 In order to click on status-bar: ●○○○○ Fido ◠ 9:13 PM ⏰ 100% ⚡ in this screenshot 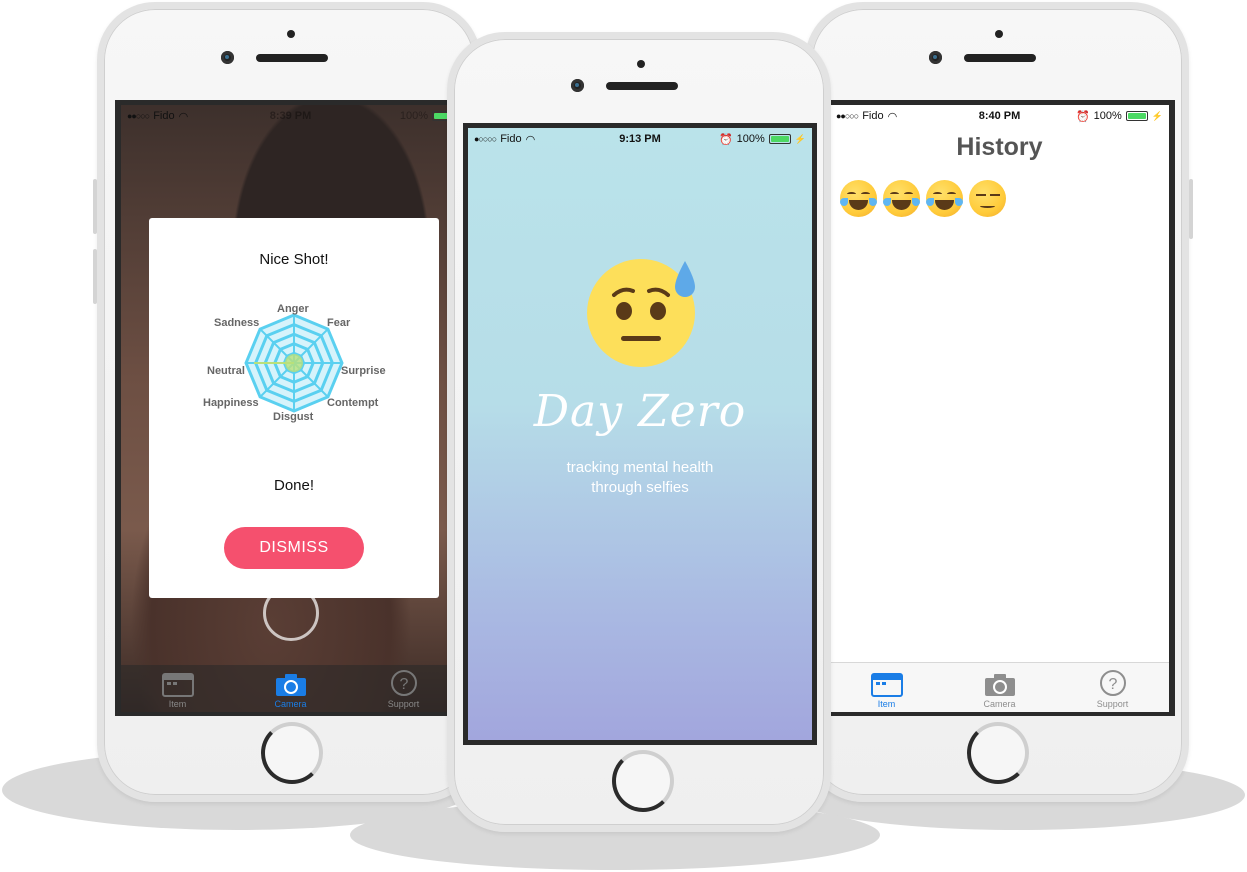, I will do `click(640, 139)`.